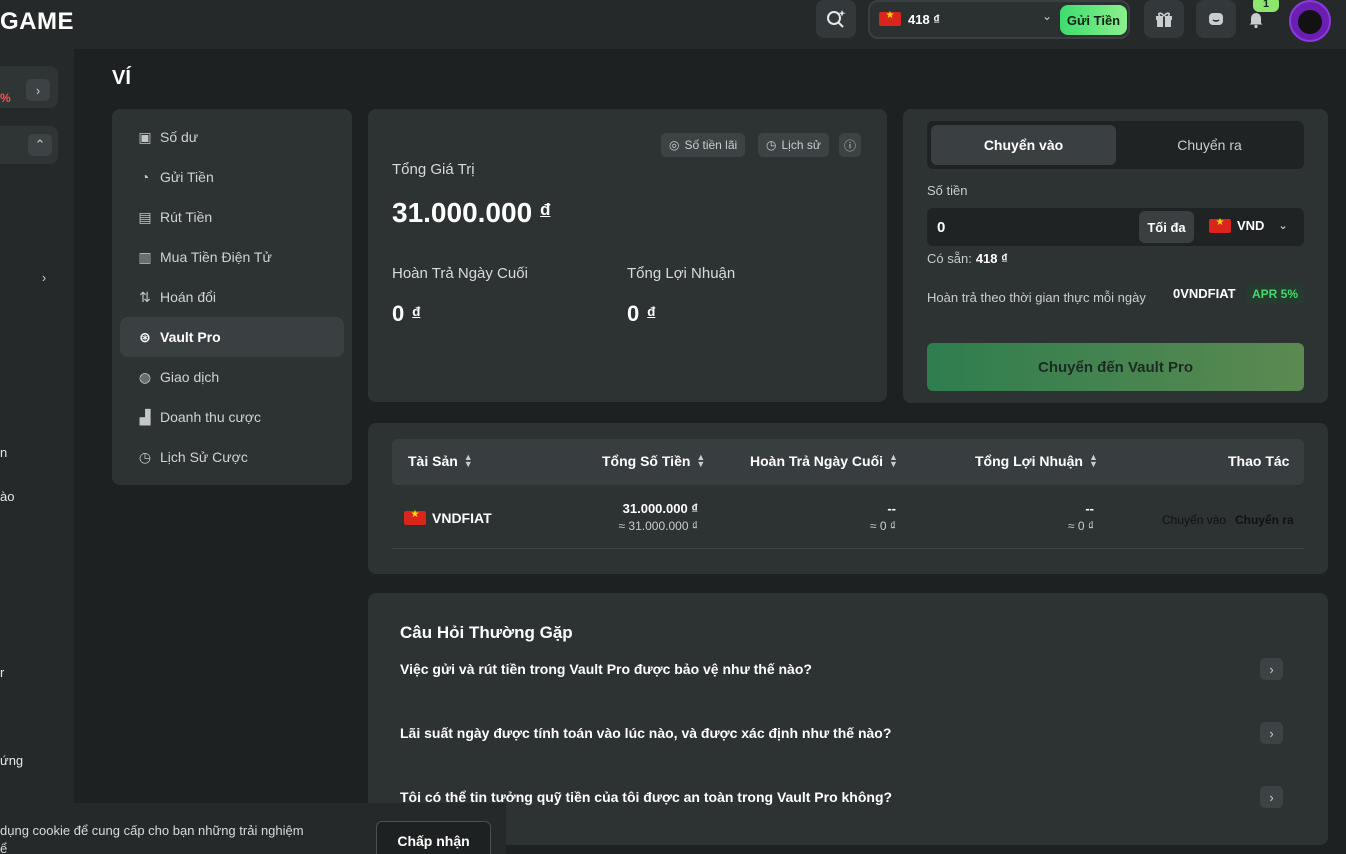 Image resolution: width=1346 pixels, height=854 pixels. What do you see at coordinates (801, 145) in the screenshot?
I see `history-button-label: Lịch sử` at bounding box center [801, 145].